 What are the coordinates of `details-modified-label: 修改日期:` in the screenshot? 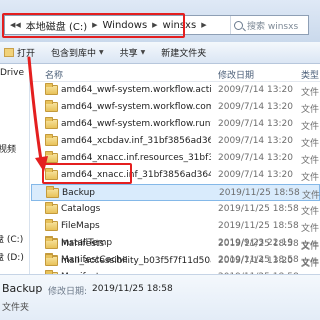 It's located at (68, 292).